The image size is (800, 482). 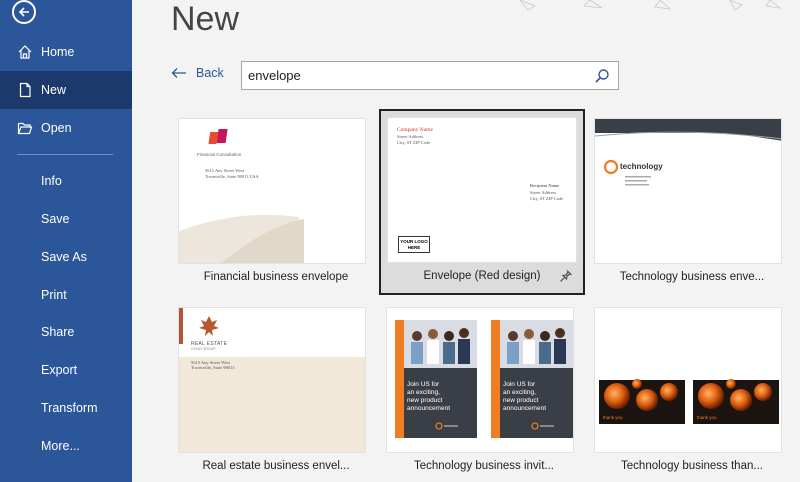 I want to click on thumb-thanks-left: thank you, so click(x=613, y=417).